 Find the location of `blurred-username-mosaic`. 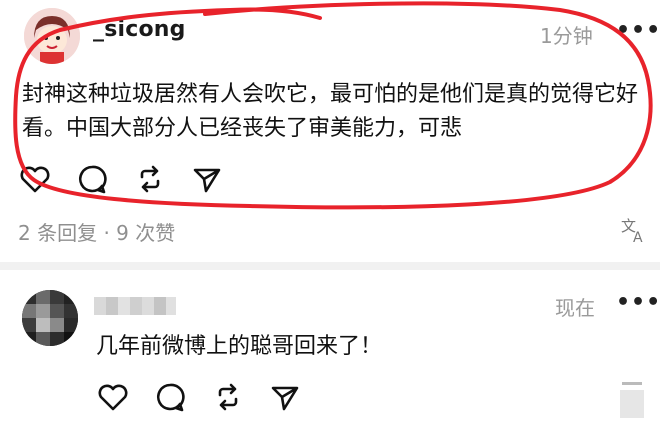

blurred-username-mosaic is located at coordinates (135, 306).